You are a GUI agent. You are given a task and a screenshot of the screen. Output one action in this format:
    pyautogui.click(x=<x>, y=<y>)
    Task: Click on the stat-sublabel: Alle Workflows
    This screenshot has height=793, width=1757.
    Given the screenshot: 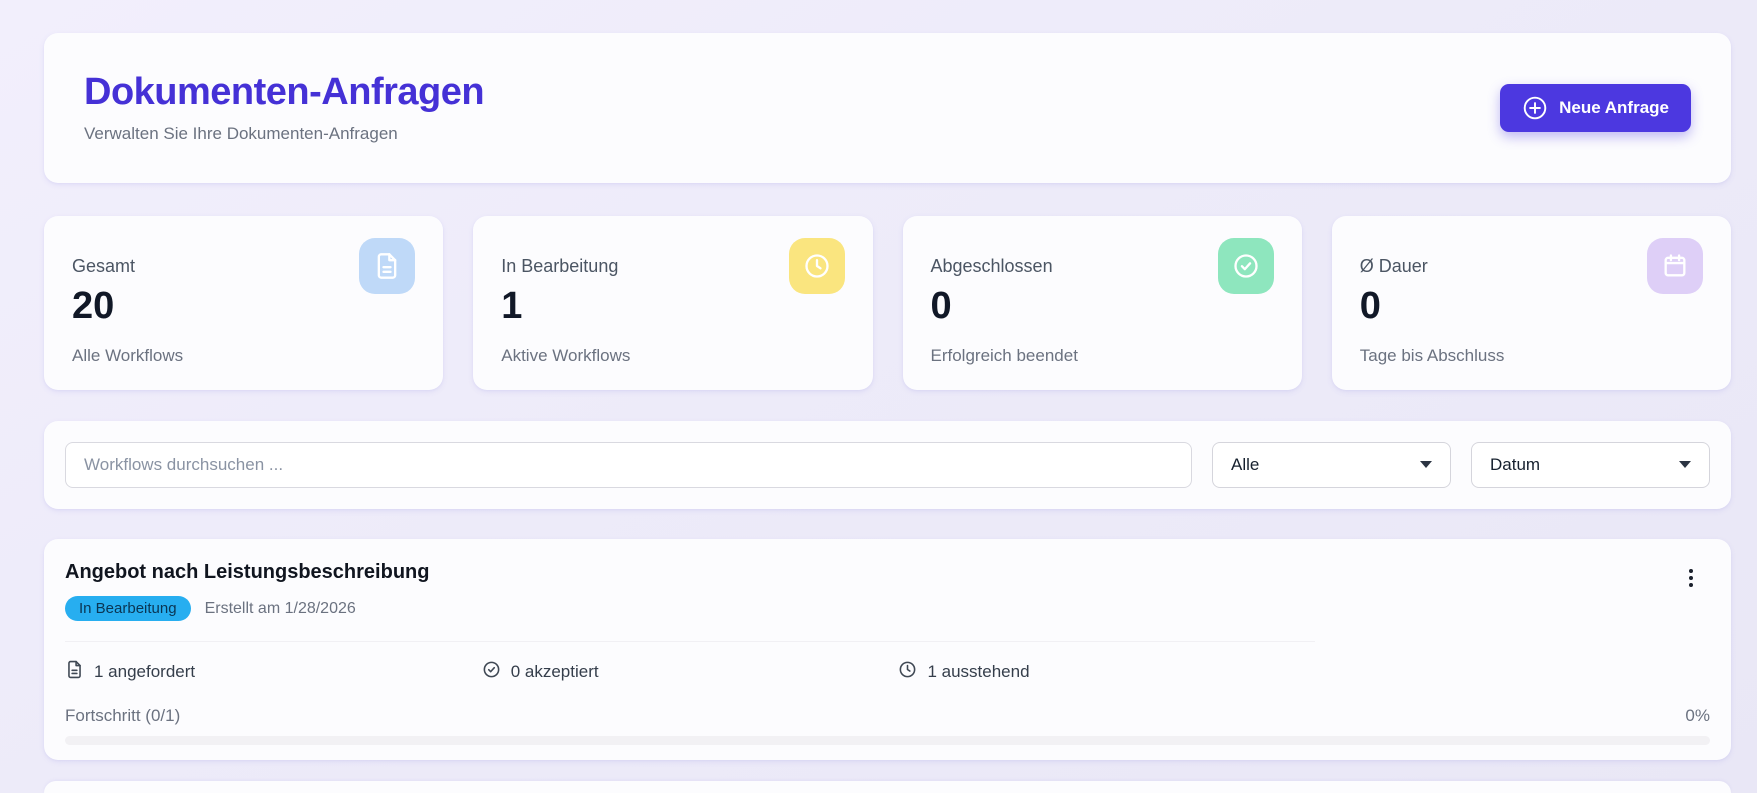 What is the action you would take?
    pyautogui.click(x=128, y=355)
    